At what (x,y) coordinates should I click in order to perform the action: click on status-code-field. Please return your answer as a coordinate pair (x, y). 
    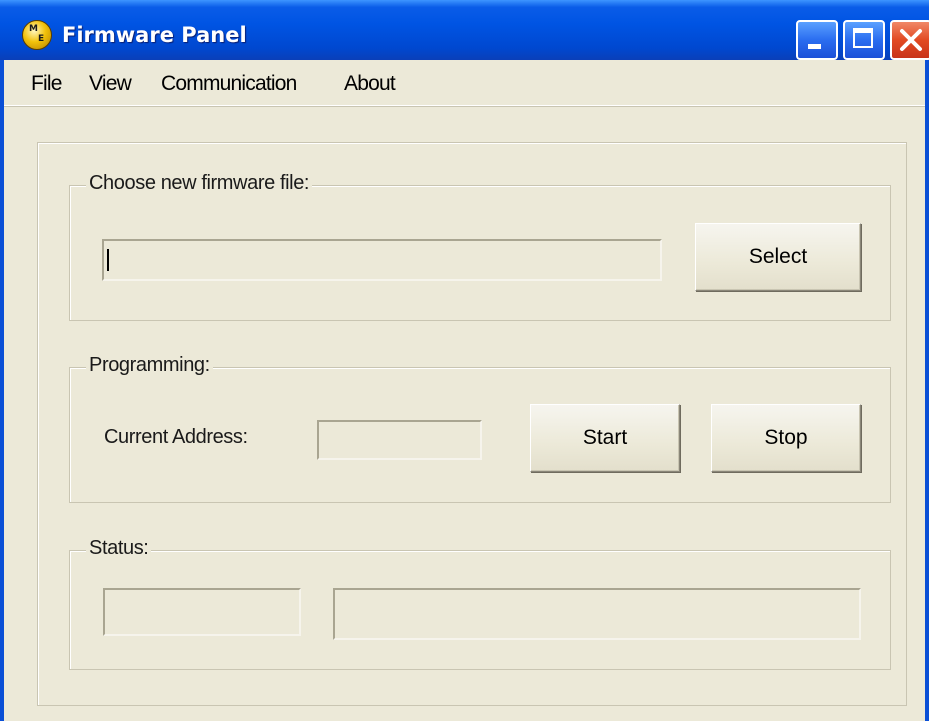
    Looking at the image, I should click on (202, 612).